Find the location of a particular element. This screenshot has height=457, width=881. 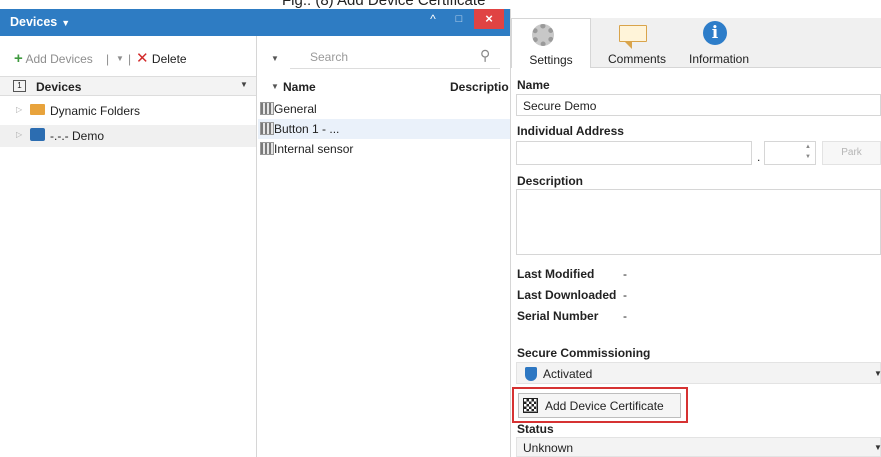

secure-commissioning-select: Activated ▼ is located at coordinates (698, 373).